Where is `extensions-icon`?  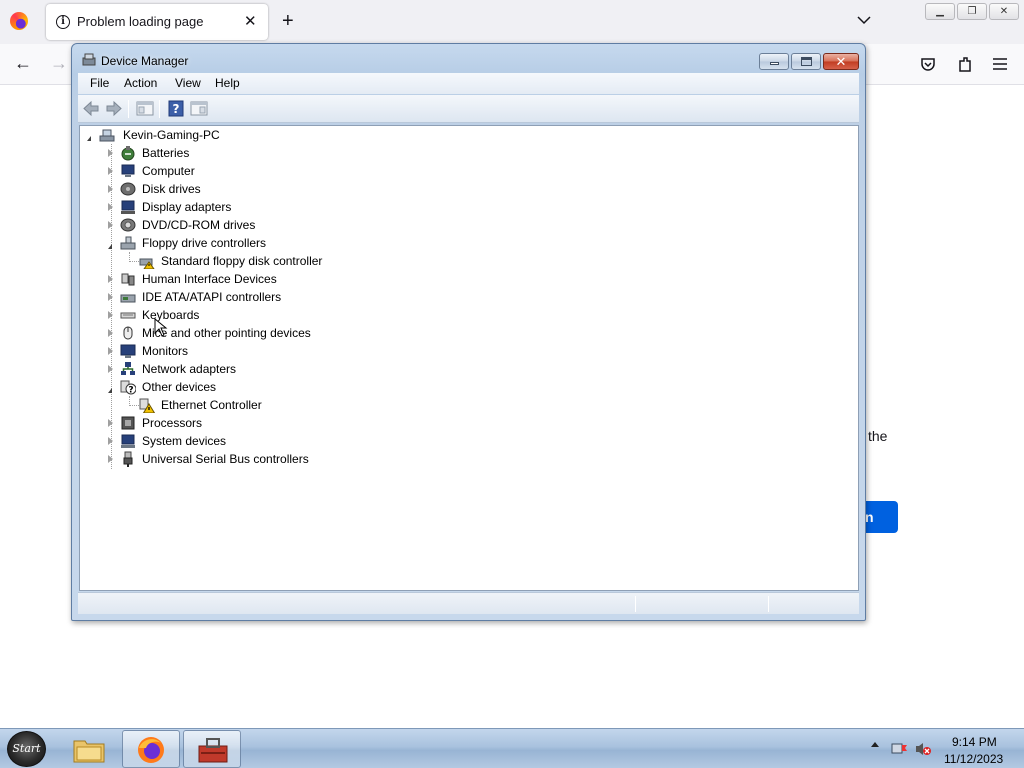 extensions-icon is located at coordinates (965, 64).